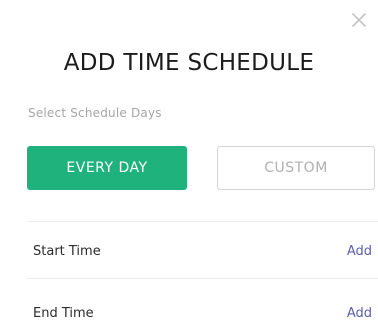 Image resolution: width=378 pixels, height=326 pixels. I want to click on dialog-title: ADD TIME SCHEDULE, so click(189, 63).